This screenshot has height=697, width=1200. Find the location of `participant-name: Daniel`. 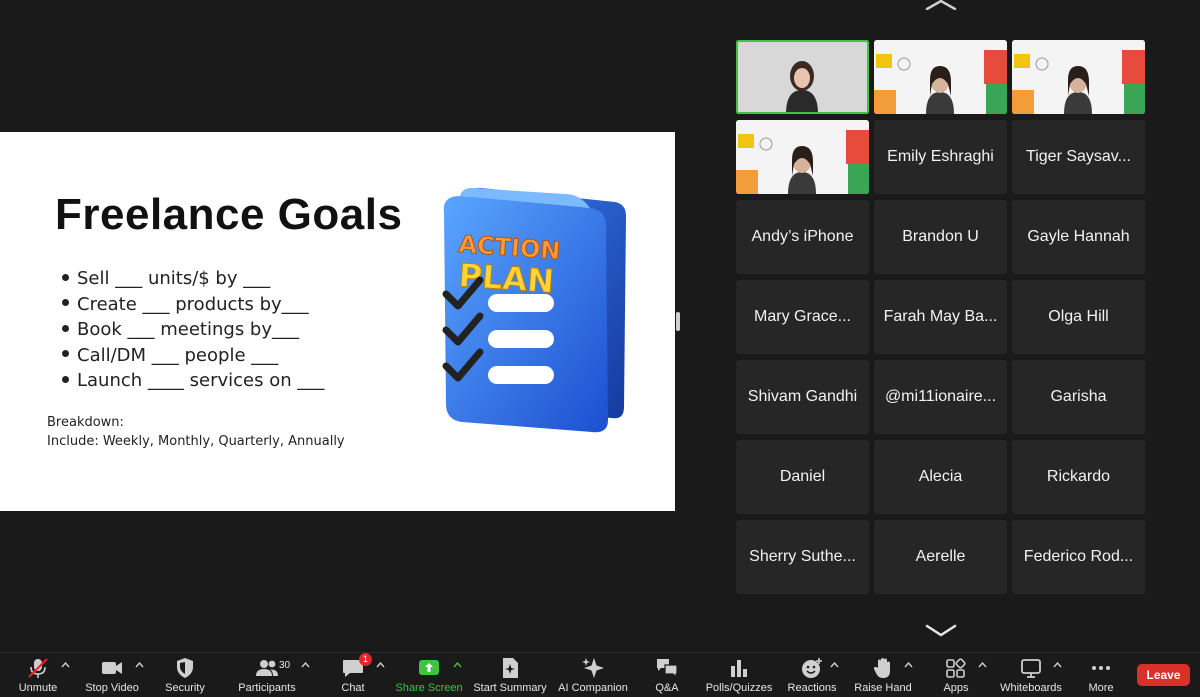

participant-name: Daniel is located at coordinates (802, 476).